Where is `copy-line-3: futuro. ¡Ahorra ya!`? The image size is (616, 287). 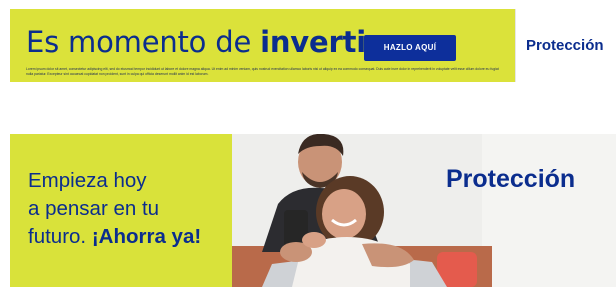 copy-line-3: futuro. ¡Ahorra ya! is located at coordinates (128, 237).